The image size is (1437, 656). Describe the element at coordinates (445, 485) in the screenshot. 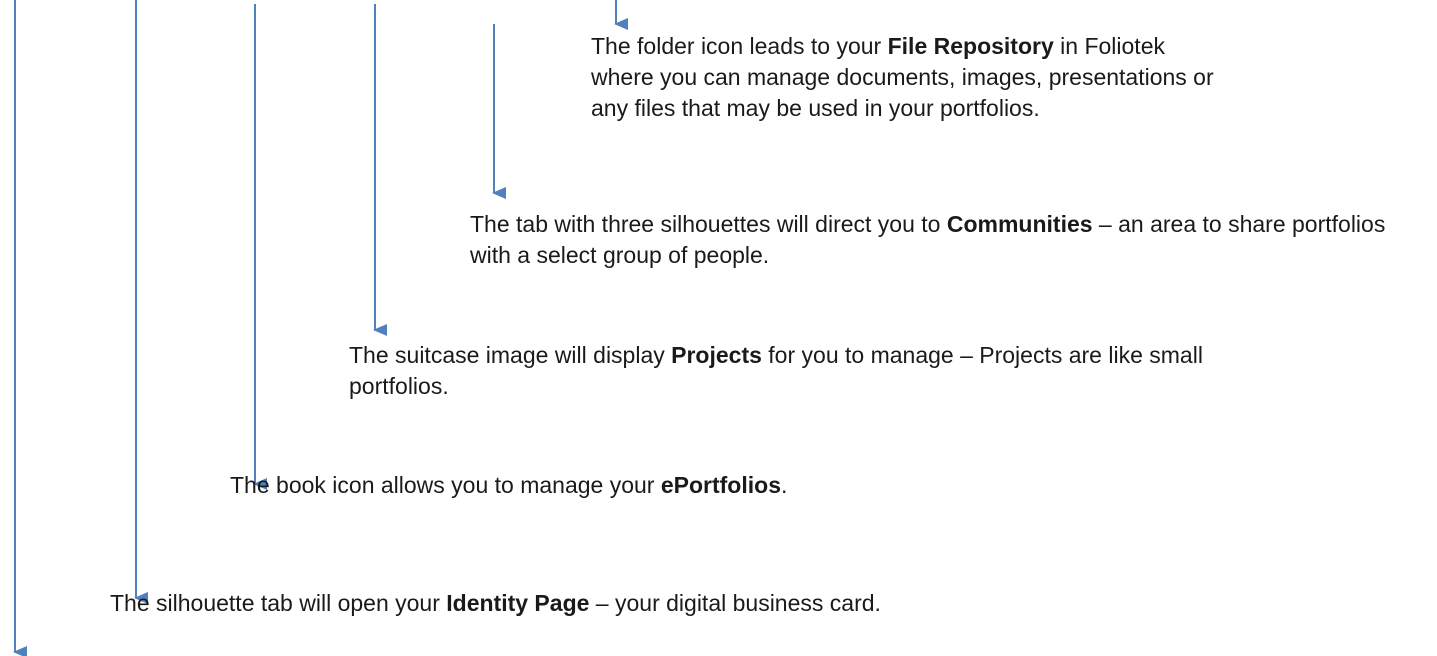

I see `note-text-before: The book icon allows you to manage your` at that location.